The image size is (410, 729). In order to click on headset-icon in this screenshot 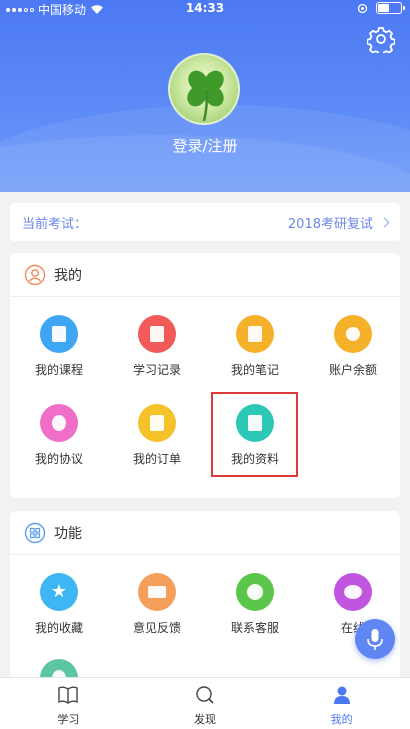, I will do `click(255, 592)`.